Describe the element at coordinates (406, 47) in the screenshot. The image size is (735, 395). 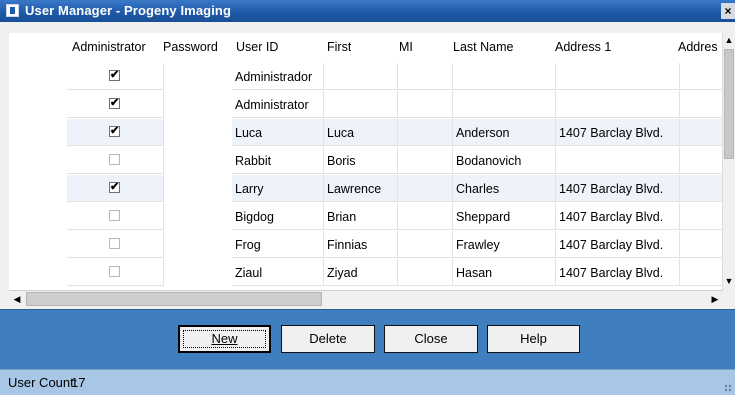
I see `column-header-mi: MI` at that location.